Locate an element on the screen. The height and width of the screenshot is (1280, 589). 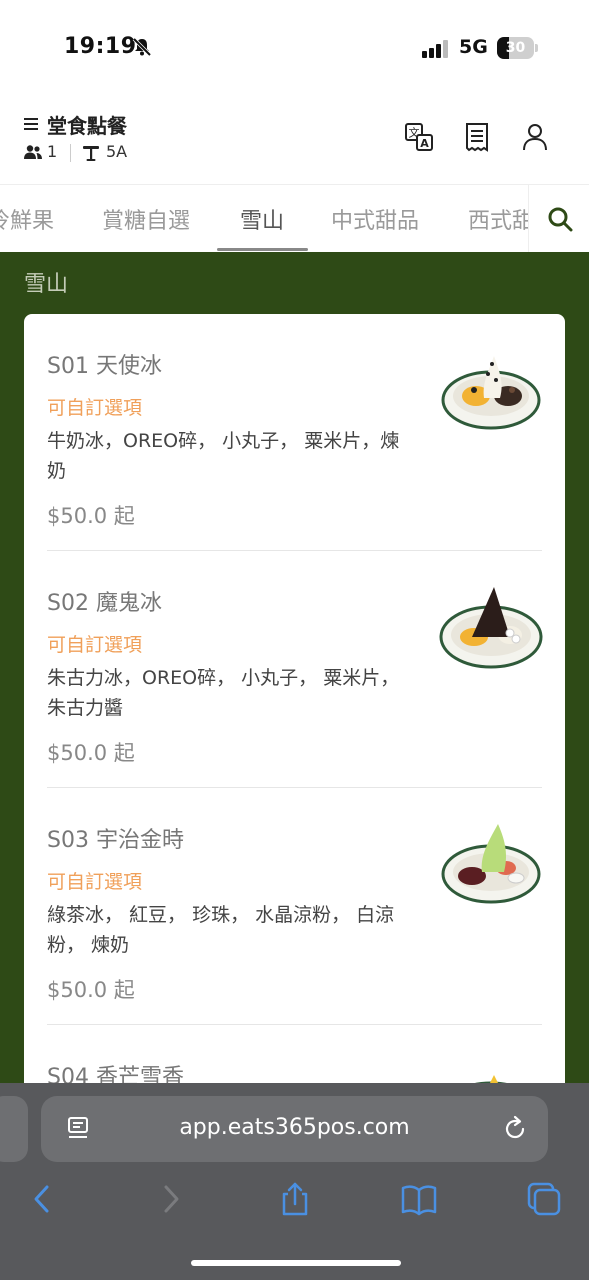
back-icon is located at coordinates (43, 1199).